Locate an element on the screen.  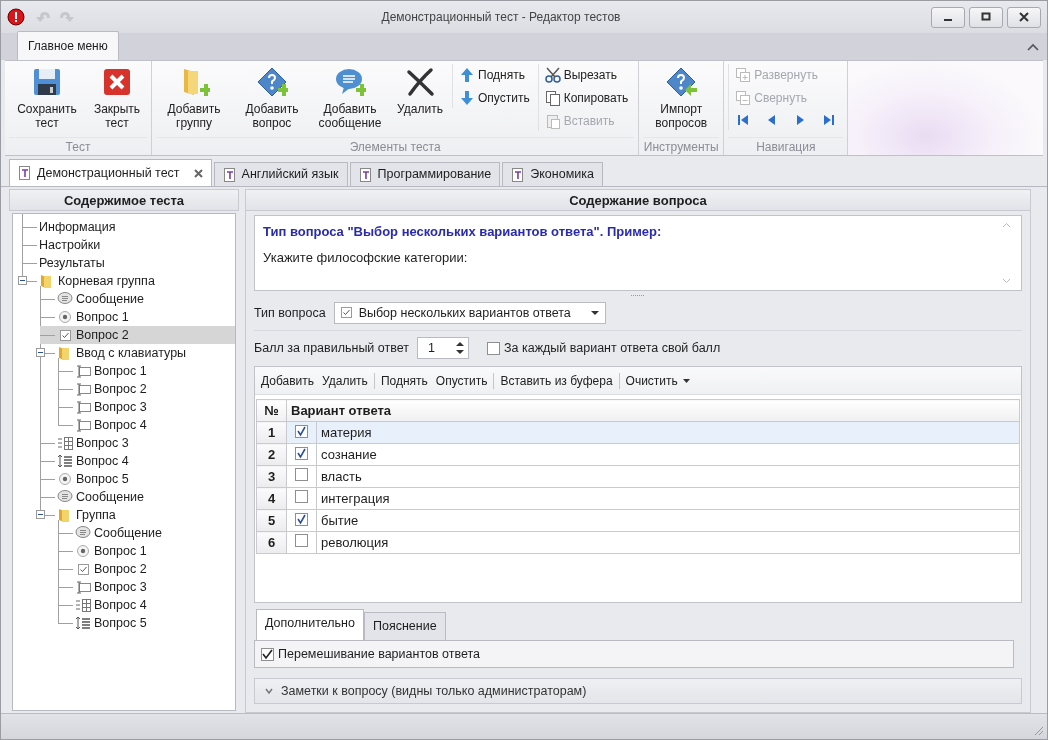
ribbon-button: Поднять is located at coordinates (494, 74).